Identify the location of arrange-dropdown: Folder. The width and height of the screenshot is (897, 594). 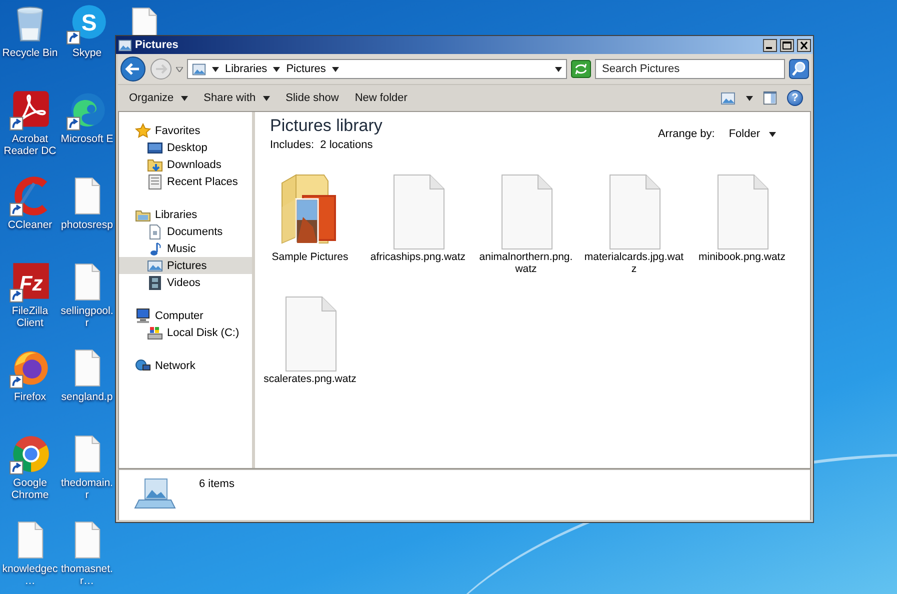
(752, 134).